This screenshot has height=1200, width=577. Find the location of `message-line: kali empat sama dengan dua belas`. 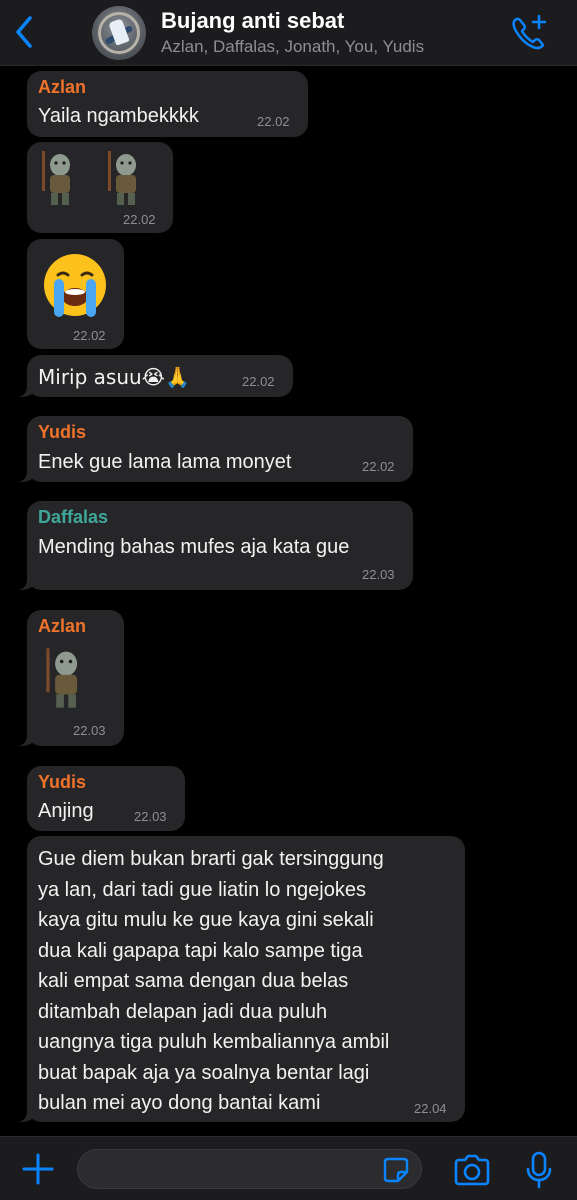

message-line: kali empat sama dengan dua belas is located at coordinates (193, 981).